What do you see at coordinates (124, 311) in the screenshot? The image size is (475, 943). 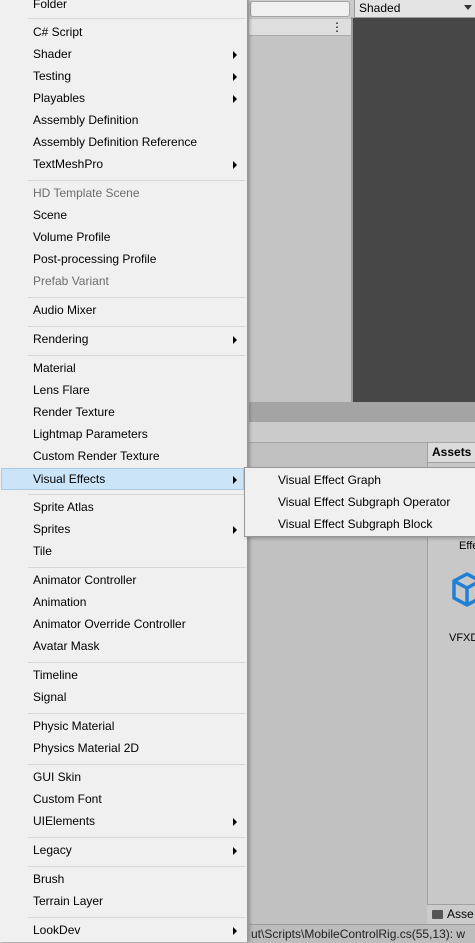 I see `menu-item-audio-mixer: Audio Mixer` at bounding box center [124, 311].